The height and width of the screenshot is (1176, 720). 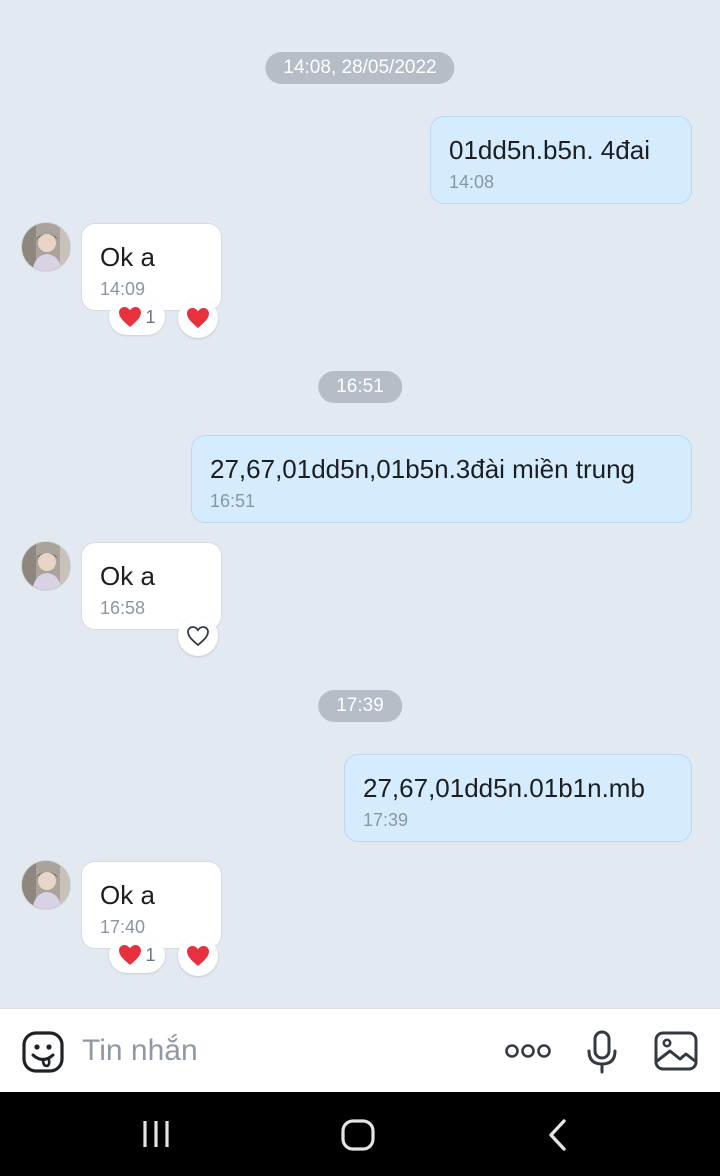 I want to click on home-icon, so click(x=358, y=1135).